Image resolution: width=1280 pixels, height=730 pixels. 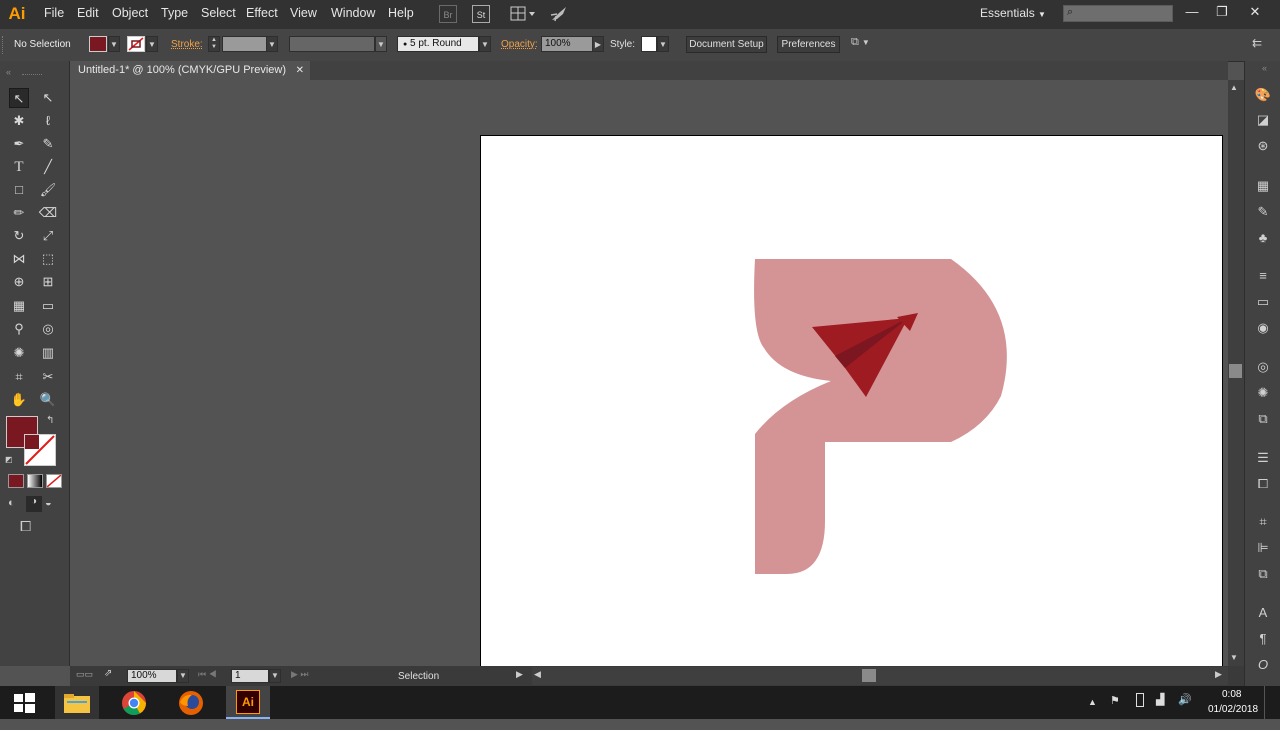 I want to click on pencil-tool-icon: ✏, so click(x=19, y=213).